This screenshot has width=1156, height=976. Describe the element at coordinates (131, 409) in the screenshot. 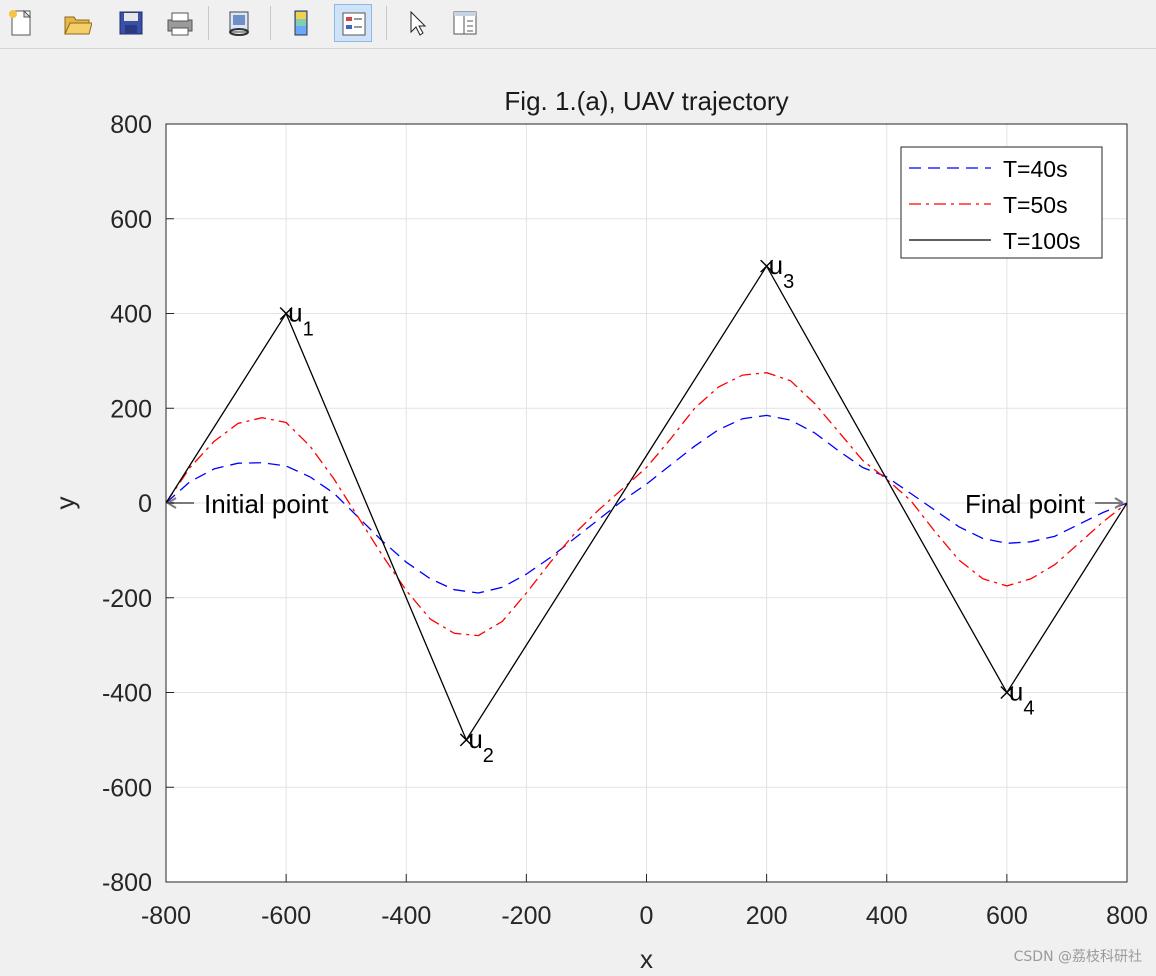

I see `y-tick-label: 200` at that location.